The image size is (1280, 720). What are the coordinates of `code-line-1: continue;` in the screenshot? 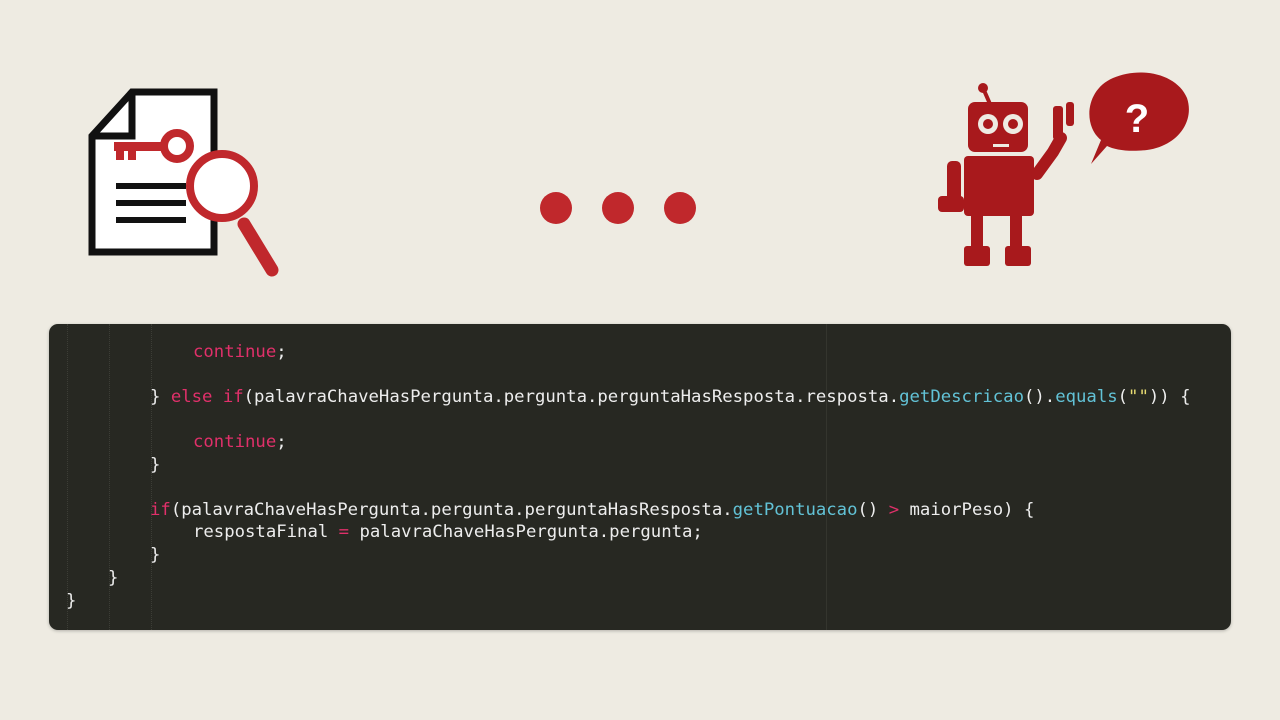 It's located at (240, 352).